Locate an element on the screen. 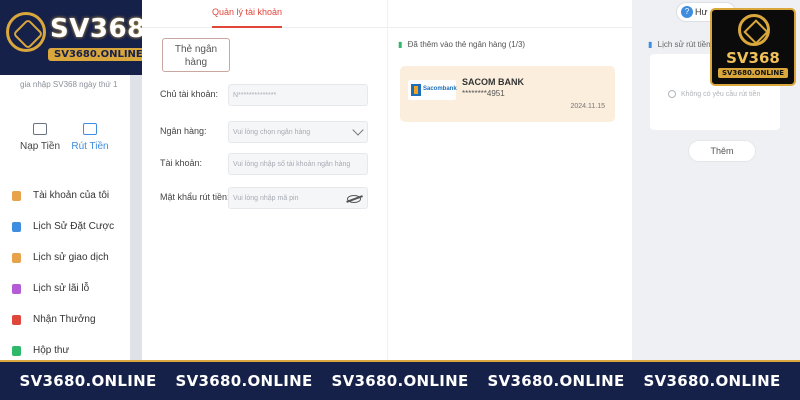 The image size is (800, 400). badge-url: SV3680.ONLINE is located at coordinates (753, 73).